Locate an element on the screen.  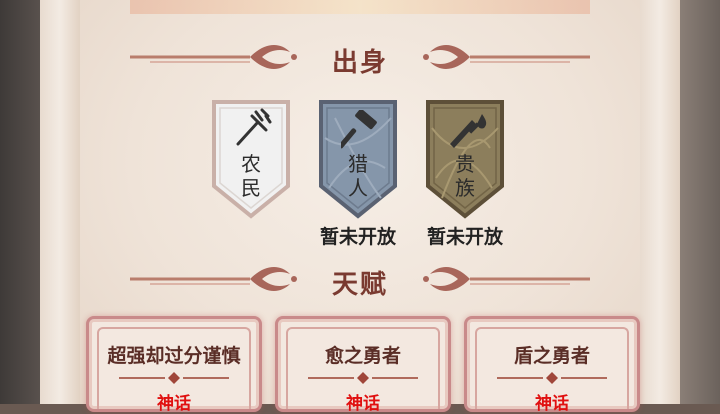
top-decor-band is located at coordinates (360, 7).